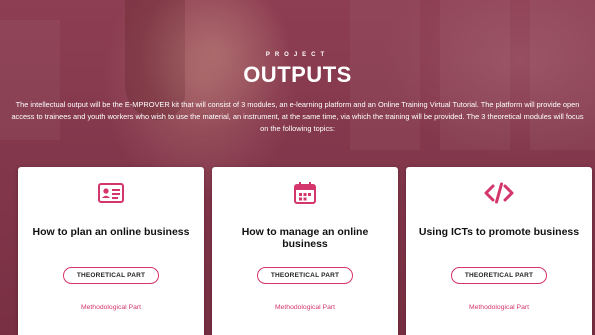 This screenshot has width=595, height=335. What do you see at coordinates (111, 193) in the screenshot?
I see `id-card-icon` at bounding box center [111, 193].